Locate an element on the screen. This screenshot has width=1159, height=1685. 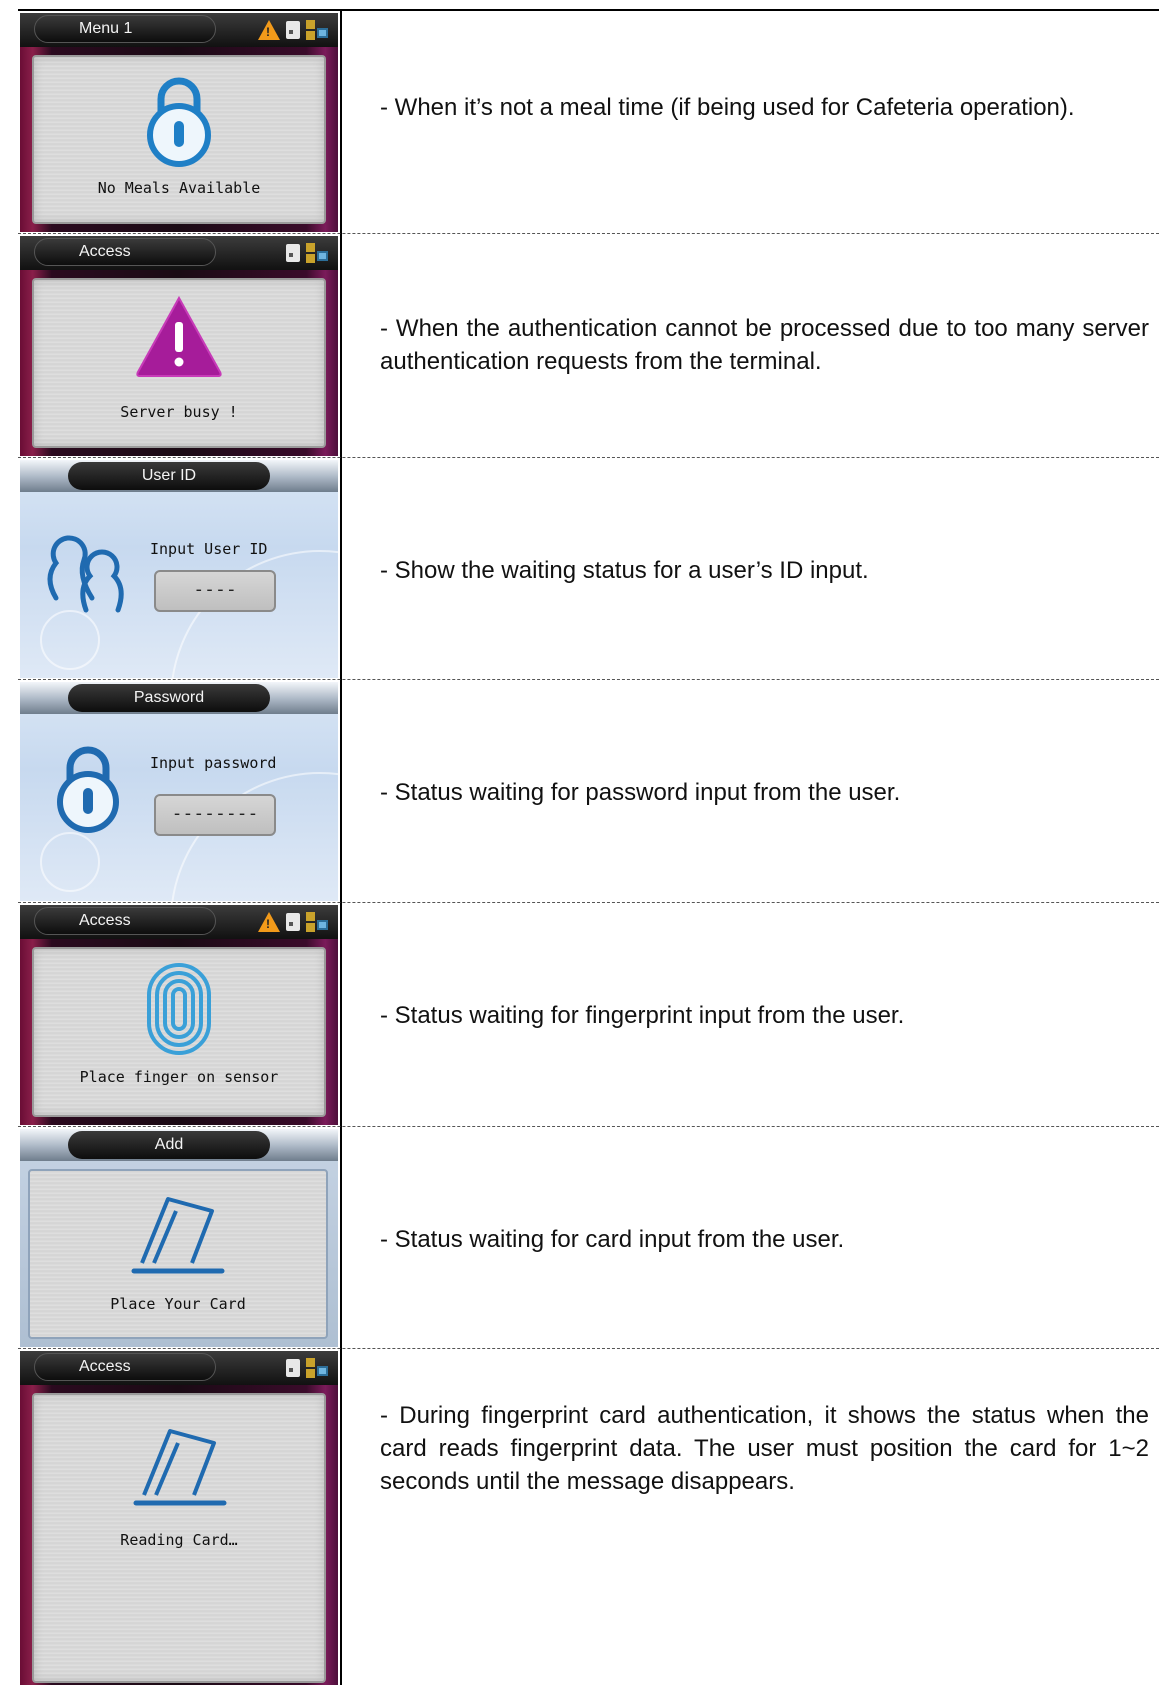
screen-titlebar: Add is located at coordinates (179, 1145).